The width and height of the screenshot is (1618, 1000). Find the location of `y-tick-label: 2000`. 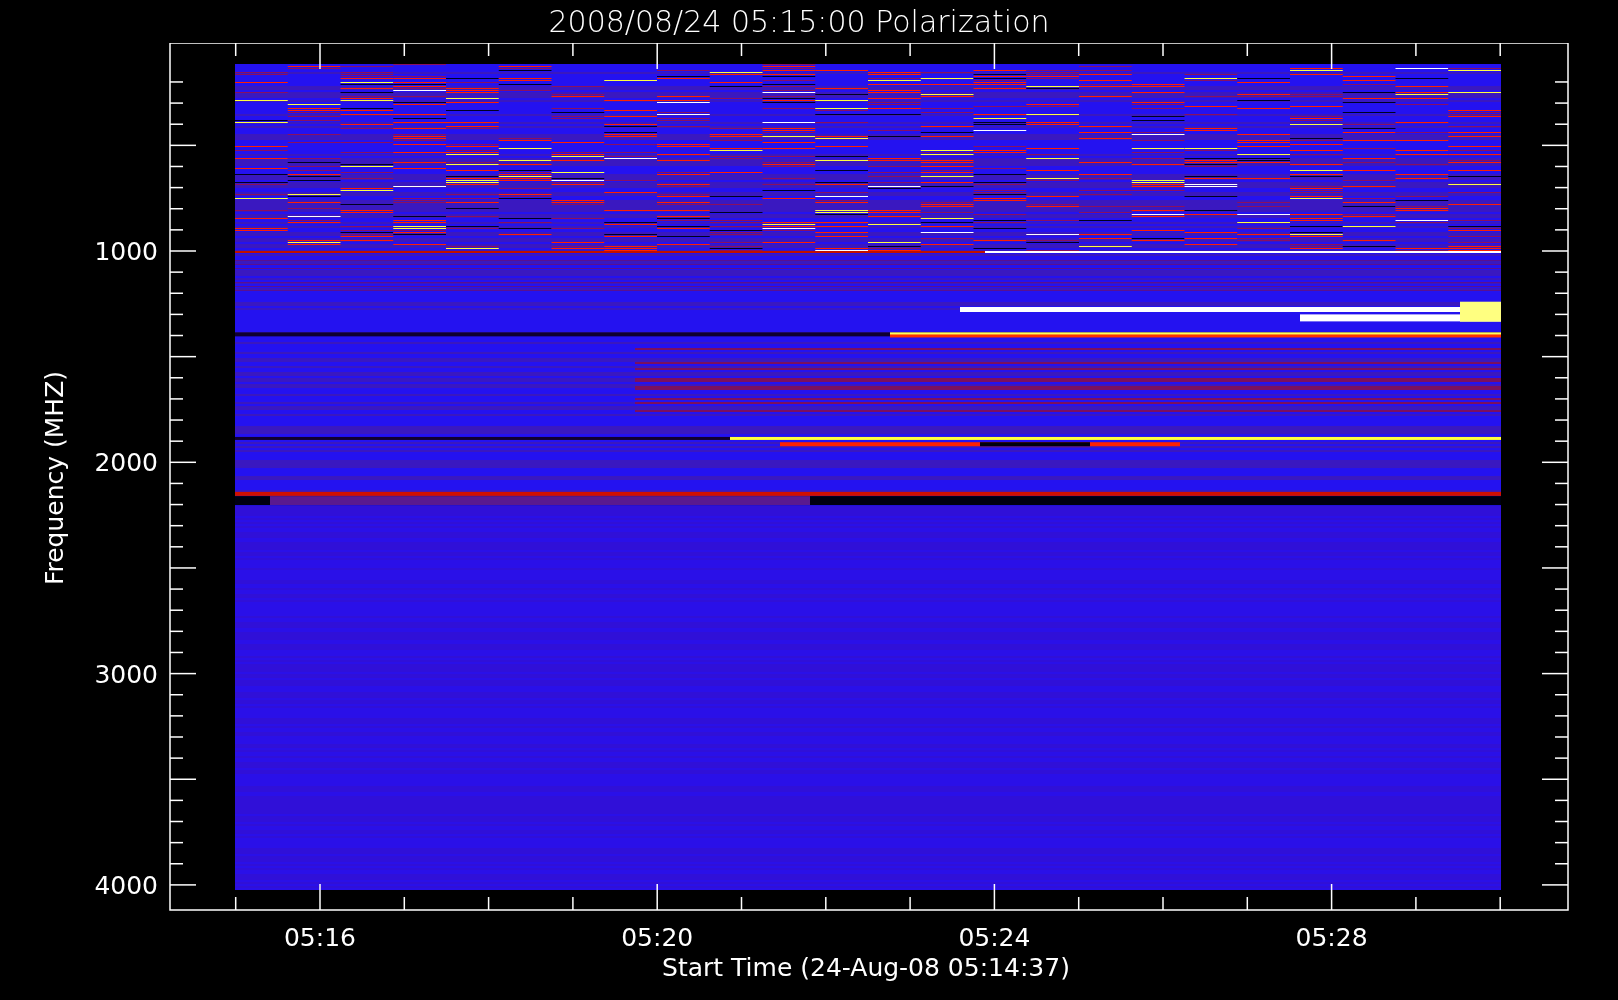

y-tick-label: 2000 is located at coordinates (126, 463).